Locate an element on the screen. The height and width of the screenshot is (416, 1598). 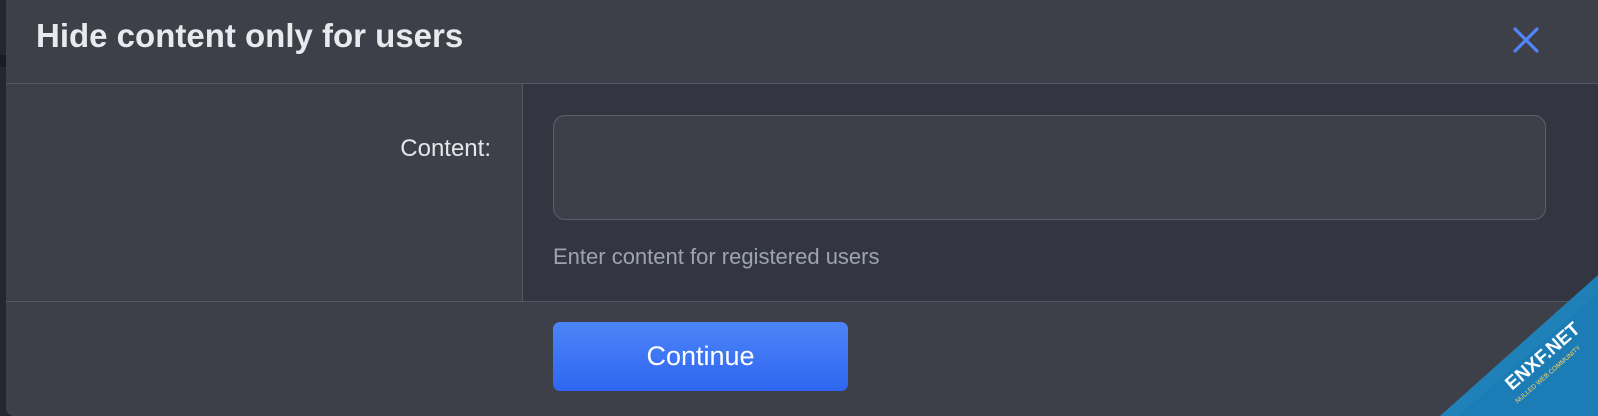
content-hint: Enter content for registered users is located at coordinates (716, 256).